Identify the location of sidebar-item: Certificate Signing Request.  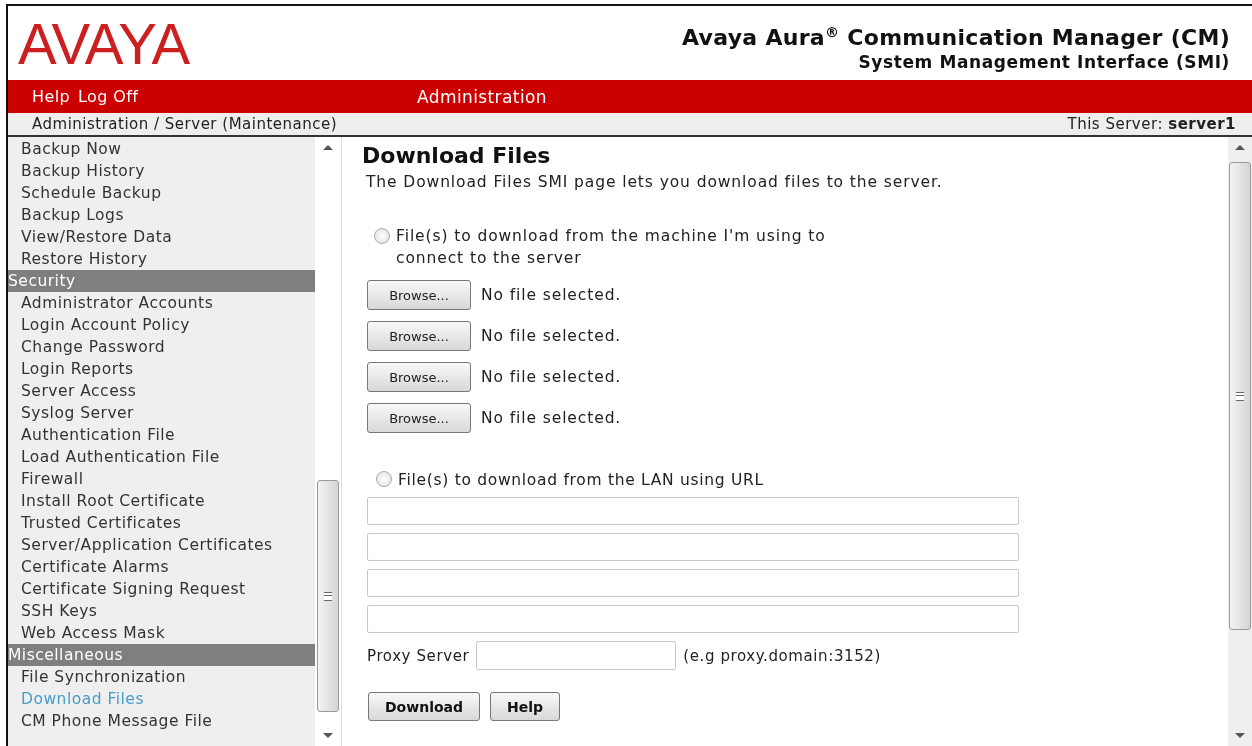
(161, 589).